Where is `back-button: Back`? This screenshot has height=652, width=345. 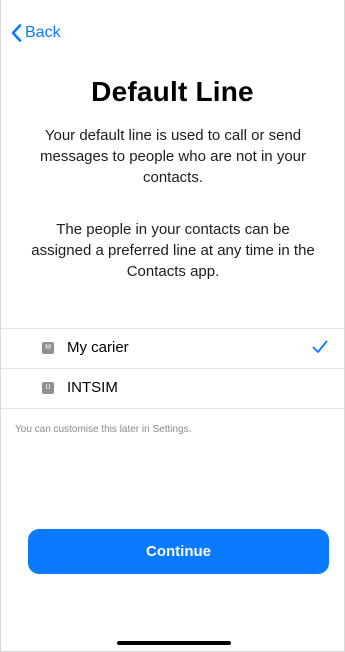
back-button: Back is located at coordinates (36, 33).